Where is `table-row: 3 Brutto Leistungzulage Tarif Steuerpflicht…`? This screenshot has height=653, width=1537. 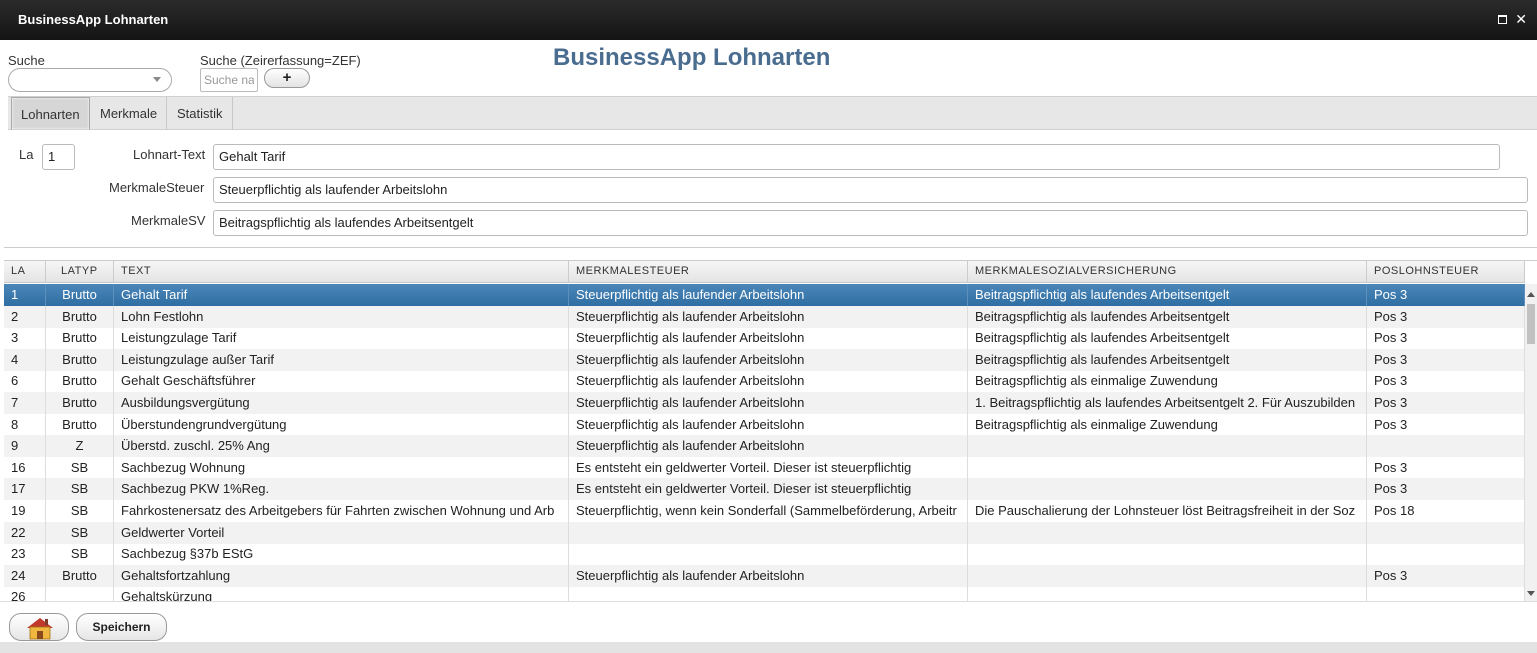
table-row: 3 Brutto Leistungzulage Tarif Steuerpflicht… is located at coordinates (764, 338).